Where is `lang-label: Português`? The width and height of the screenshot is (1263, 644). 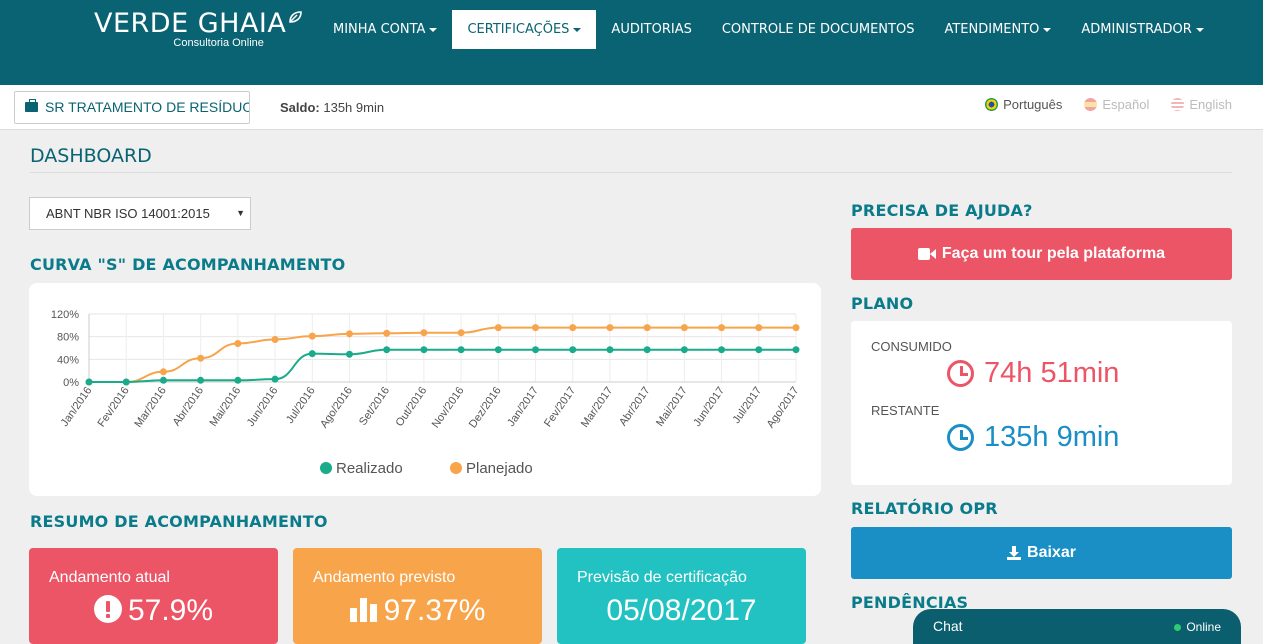
lang-label: Português is located at coordinates (1033, 104).